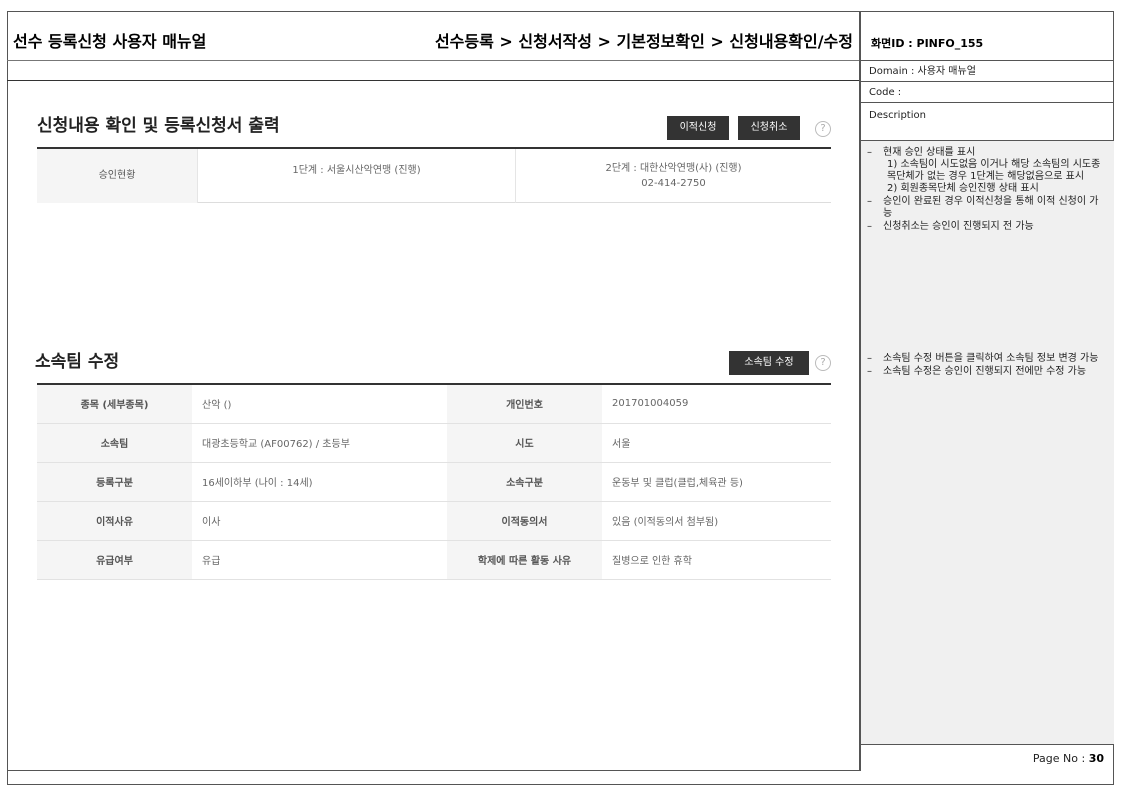  I want to click on table-header-cell: 이적사유, so click(114, 521).